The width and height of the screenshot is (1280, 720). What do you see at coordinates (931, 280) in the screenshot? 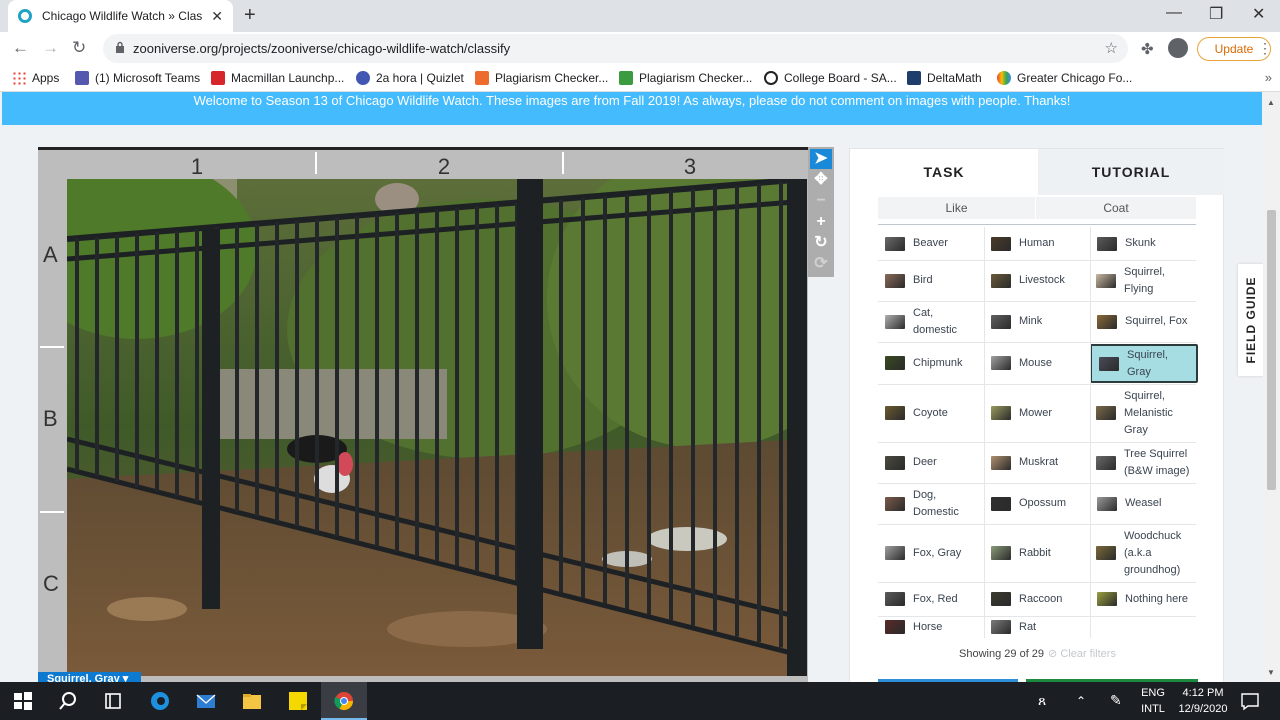
I see `species-option: Bird` at bounding box center [931, 280].